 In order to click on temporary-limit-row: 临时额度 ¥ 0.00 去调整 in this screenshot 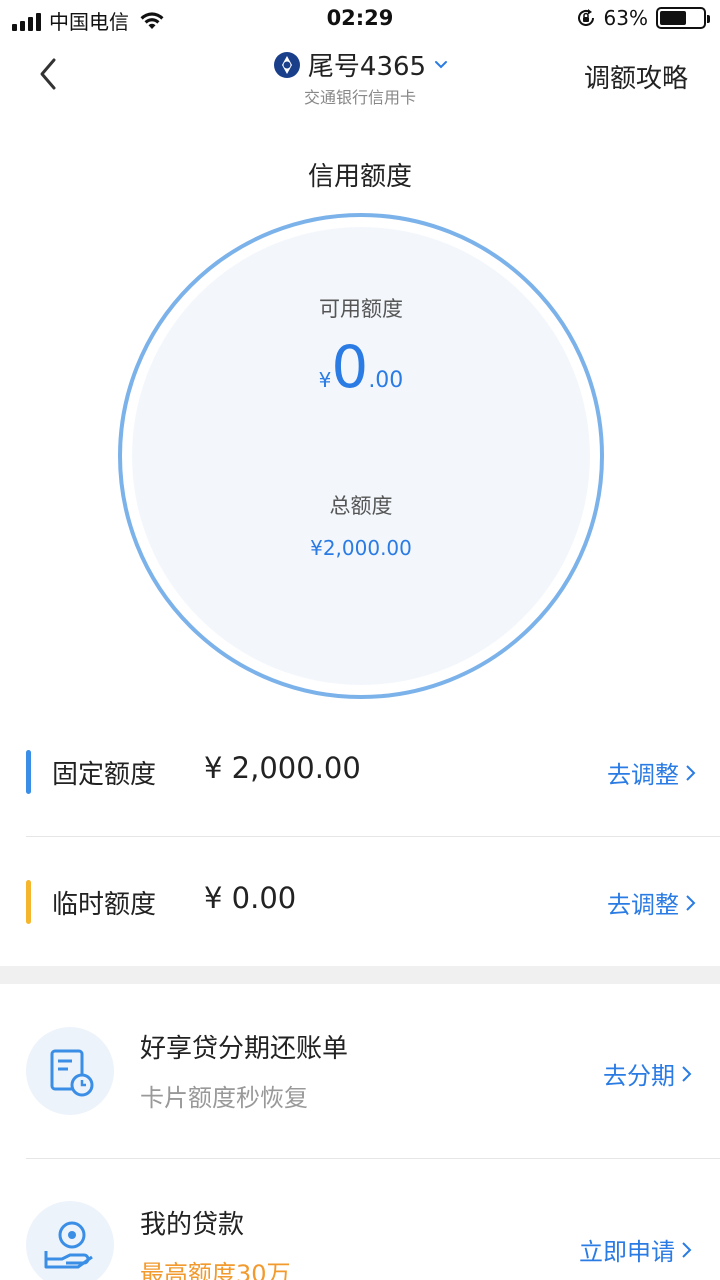, I will do `click(373, 902)`.